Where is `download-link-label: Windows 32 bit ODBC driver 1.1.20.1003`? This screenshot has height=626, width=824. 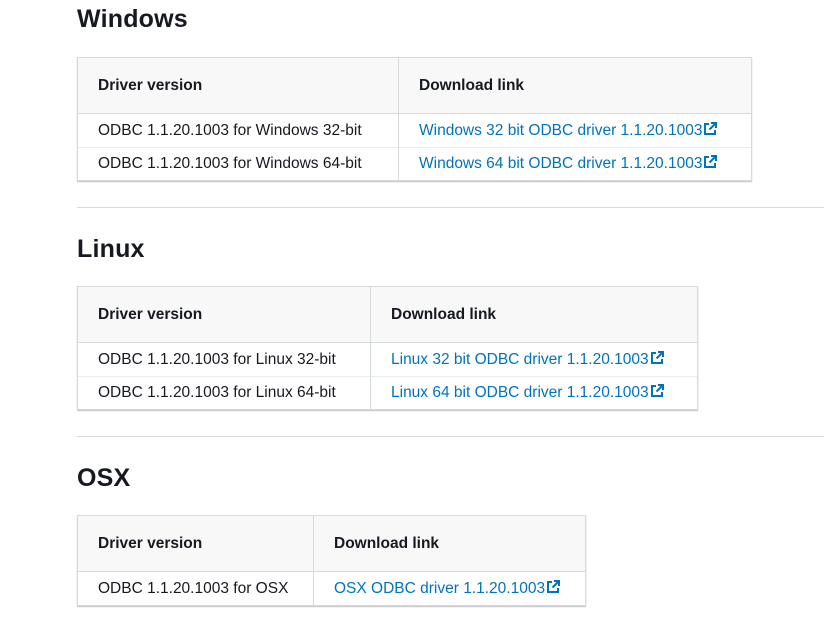 download-link-label: Windows 32 bit ODBC driver 1.1.20.1003 is located at coordinates (561, 130).